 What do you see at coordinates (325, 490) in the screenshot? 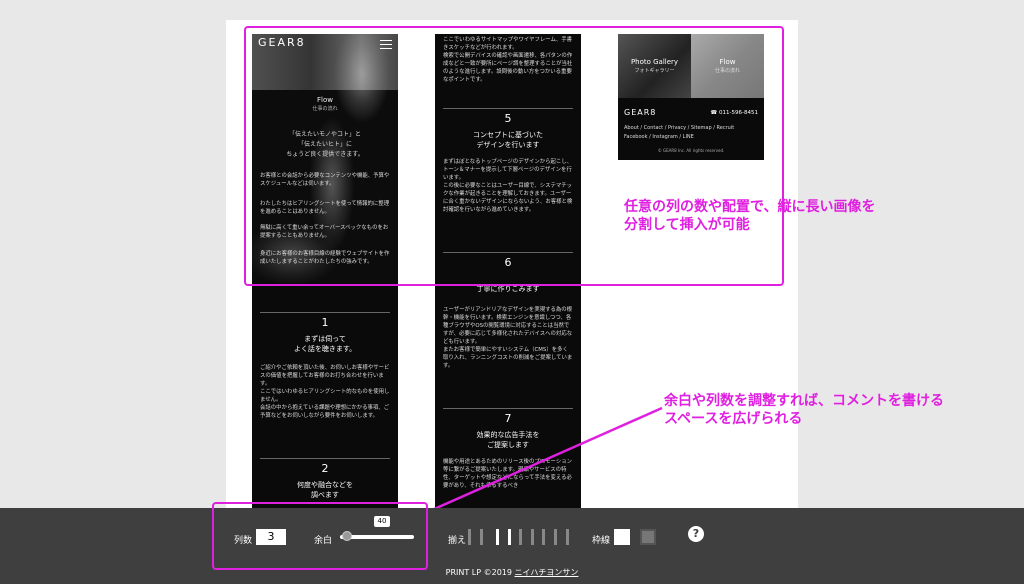
I see `step-title-2: 何度や融合などを 調べます` at bounding box center [325, 490].